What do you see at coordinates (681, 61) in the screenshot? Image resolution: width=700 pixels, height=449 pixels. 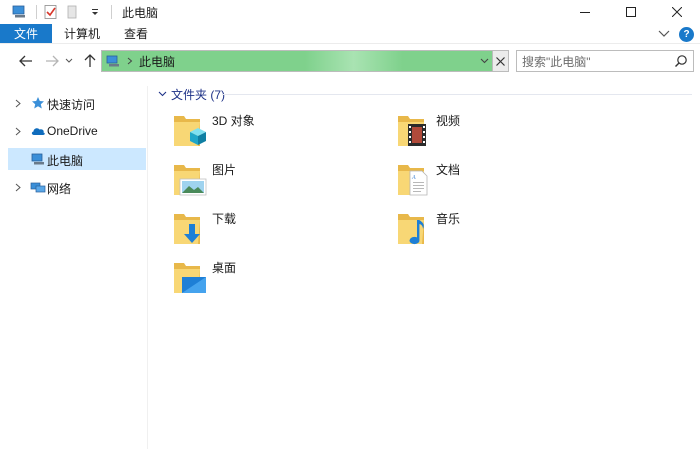 I see `search-icon` at bounding box center [681, 61].